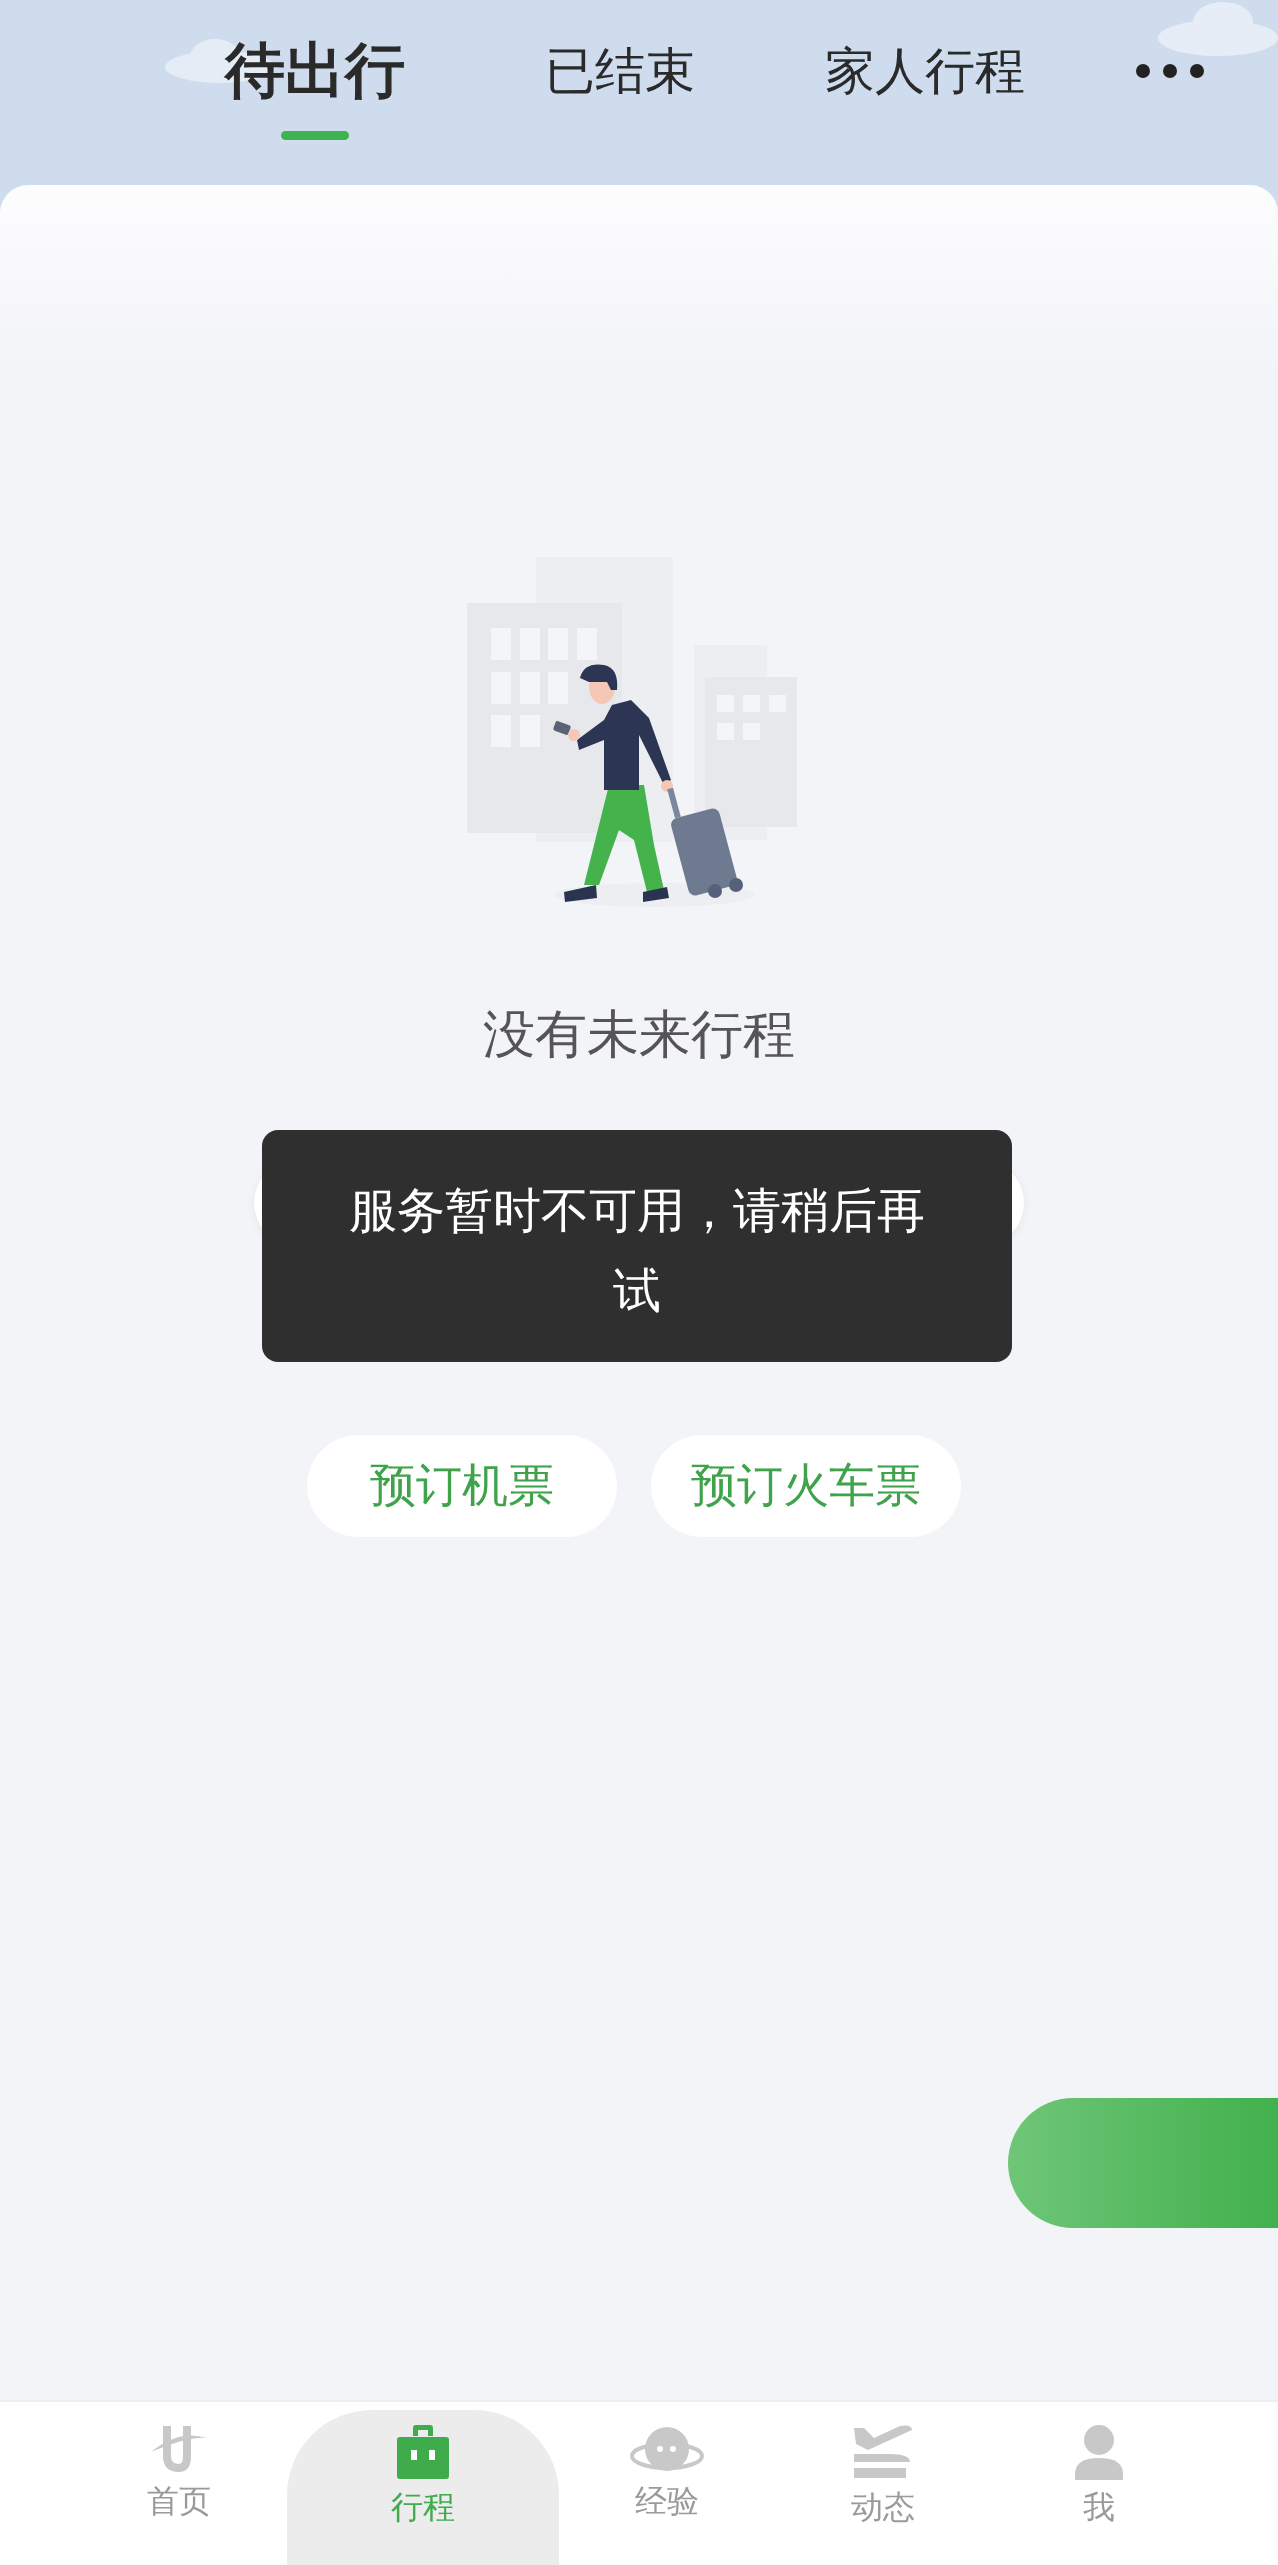 The height and width of the screenshot is (2565, 1278). I want to click on tab: 待出行, so click(315, 85).